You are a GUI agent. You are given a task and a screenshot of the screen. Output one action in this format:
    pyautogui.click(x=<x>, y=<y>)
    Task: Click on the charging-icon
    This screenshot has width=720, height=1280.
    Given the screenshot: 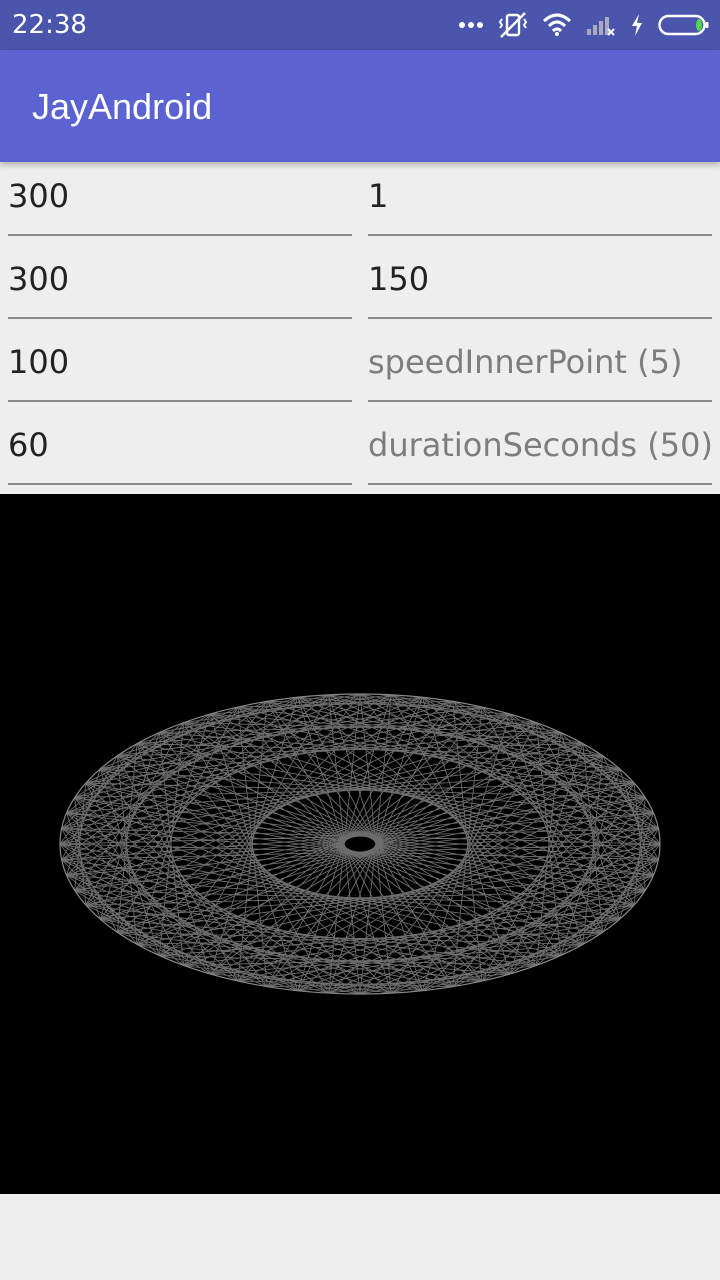 What is the action you would take?
    pyautogui.click(x=637, y=25)
    